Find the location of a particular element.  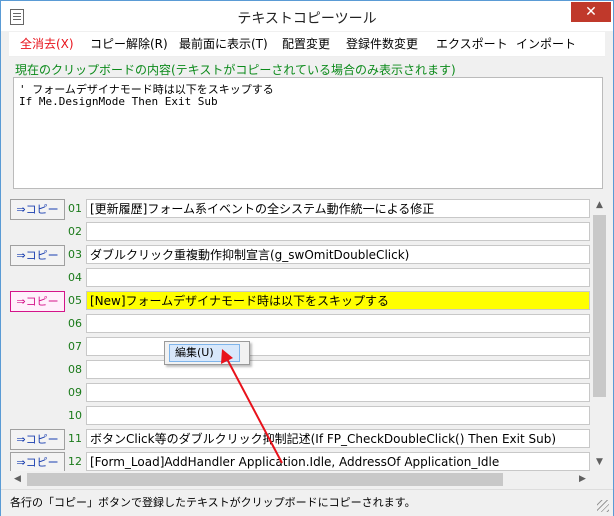

annotation-arrow is located at coordinates (252, 406).